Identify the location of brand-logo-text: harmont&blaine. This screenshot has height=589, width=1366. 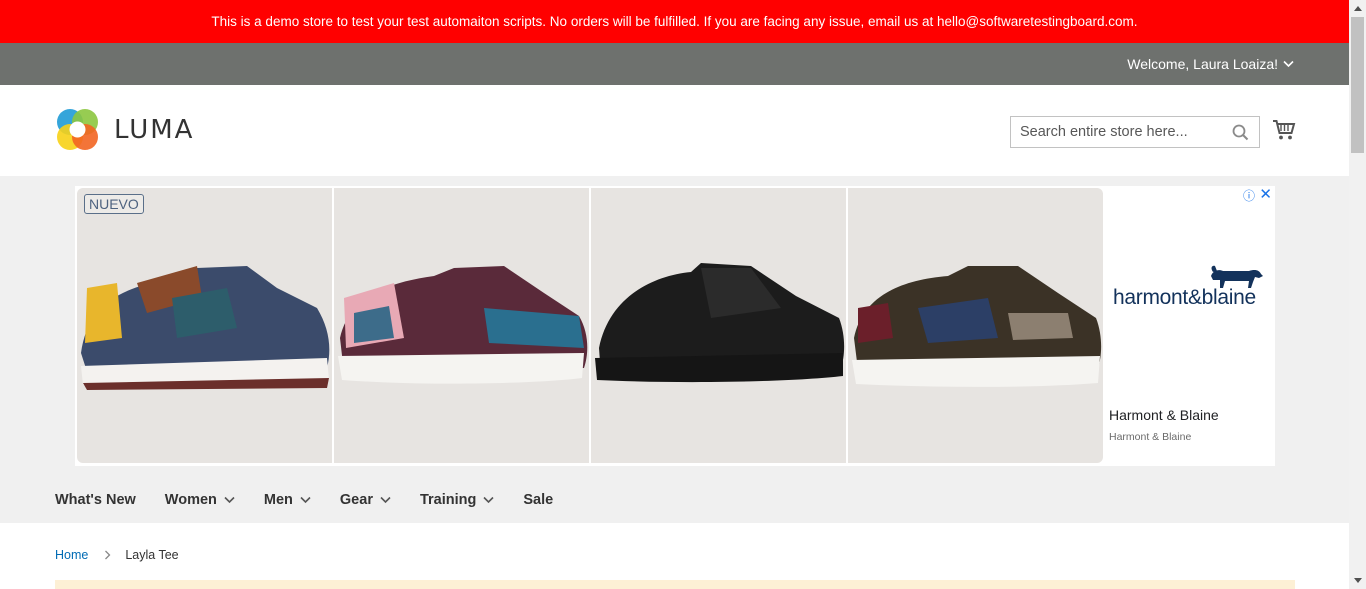
(1184, 297).